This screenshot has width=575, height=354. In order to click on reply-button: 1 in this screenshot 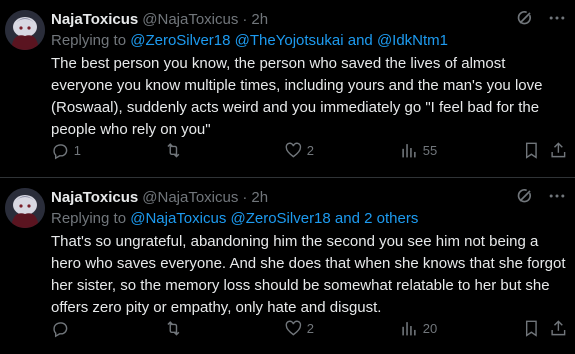, I will do `click(66, 150)`.